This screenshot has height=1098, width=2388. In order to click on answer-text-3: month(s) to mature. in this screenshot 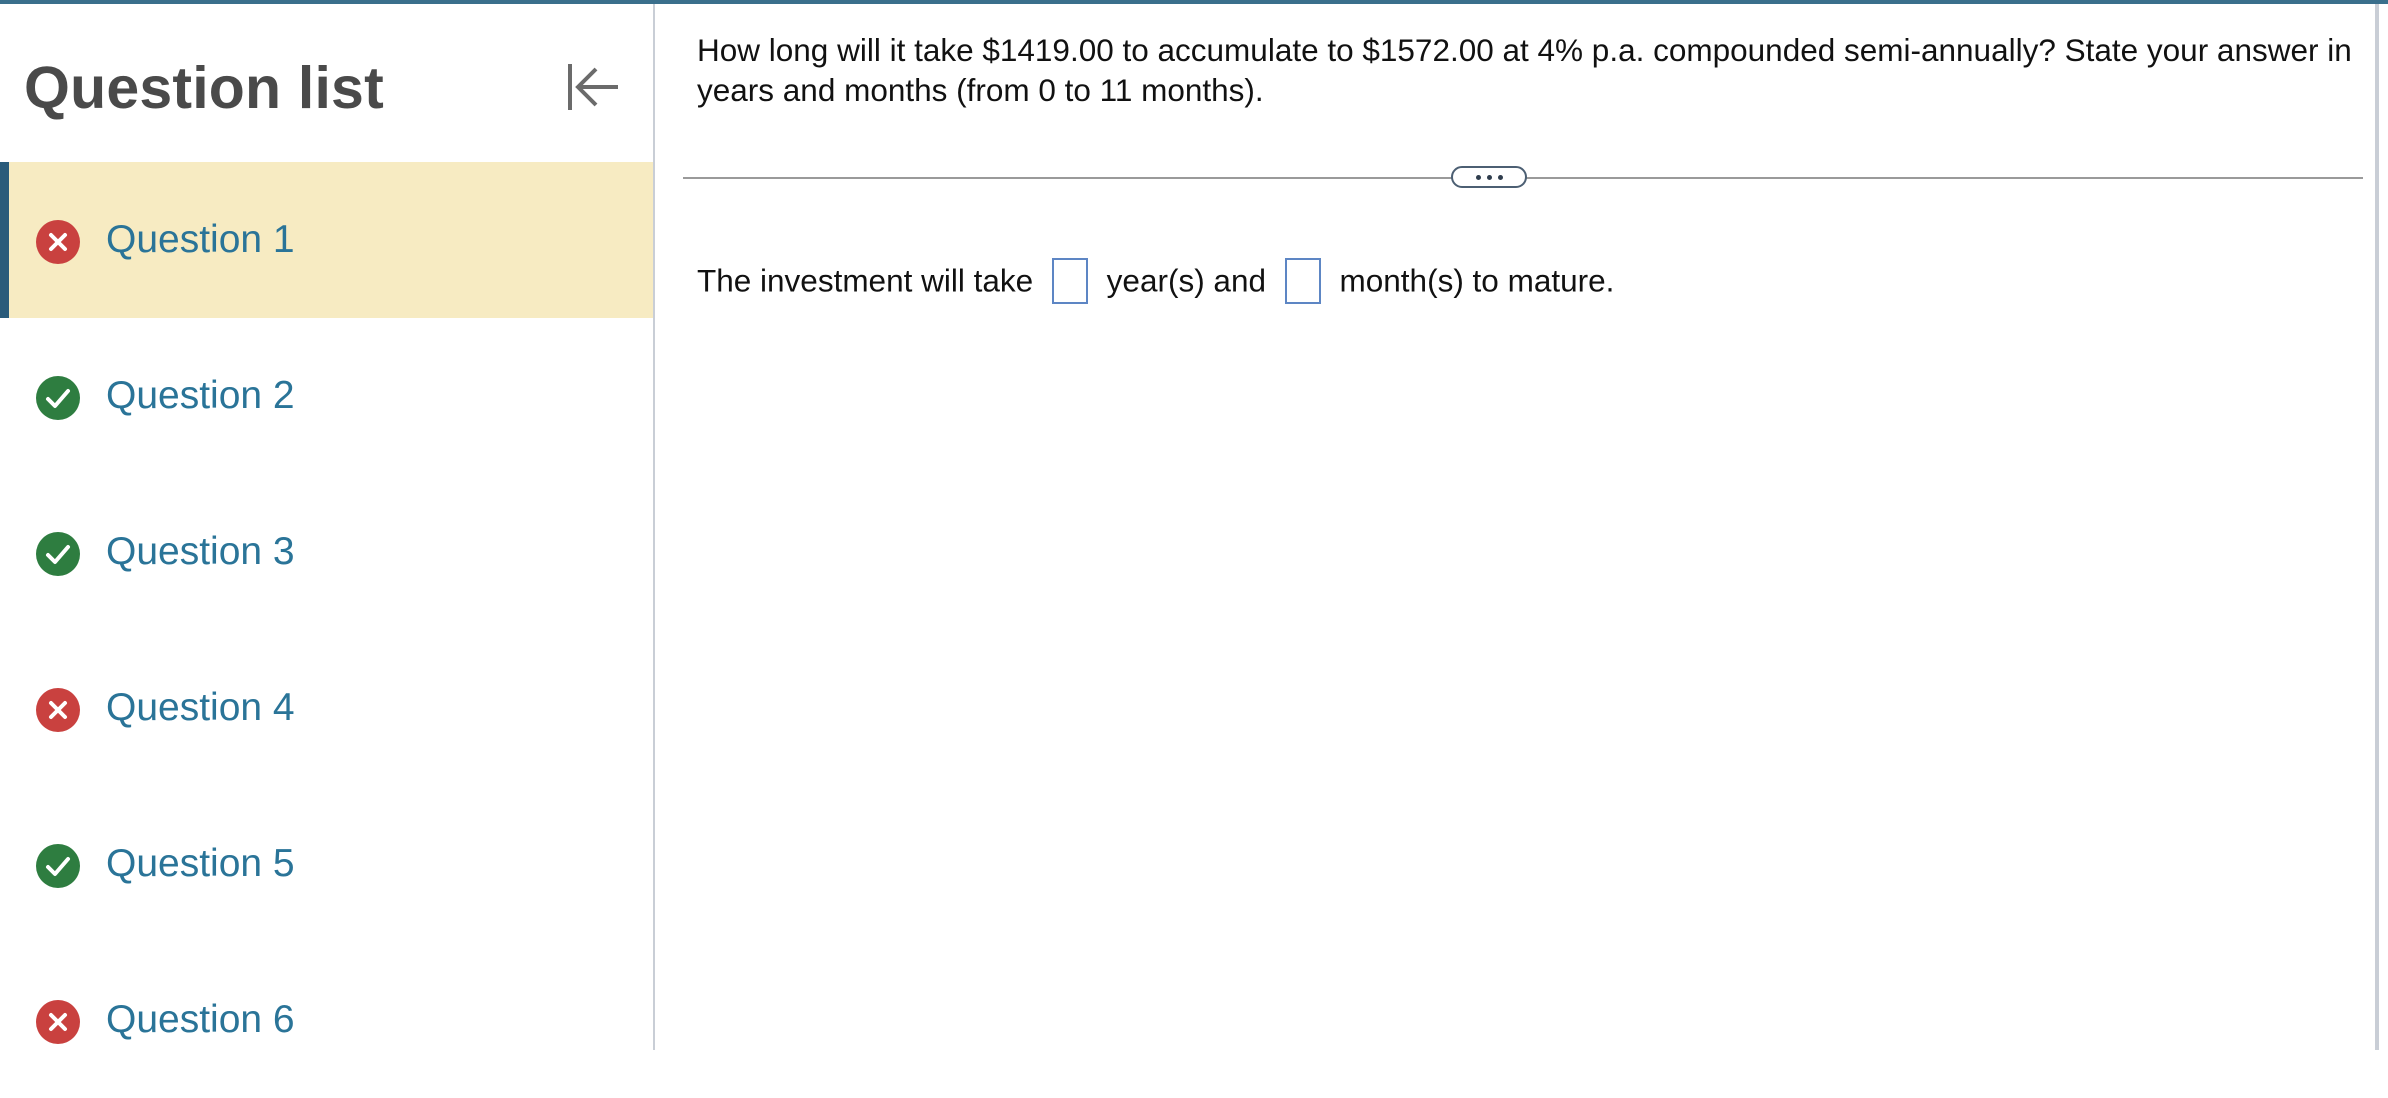, I will do `click(1477, 280)`.